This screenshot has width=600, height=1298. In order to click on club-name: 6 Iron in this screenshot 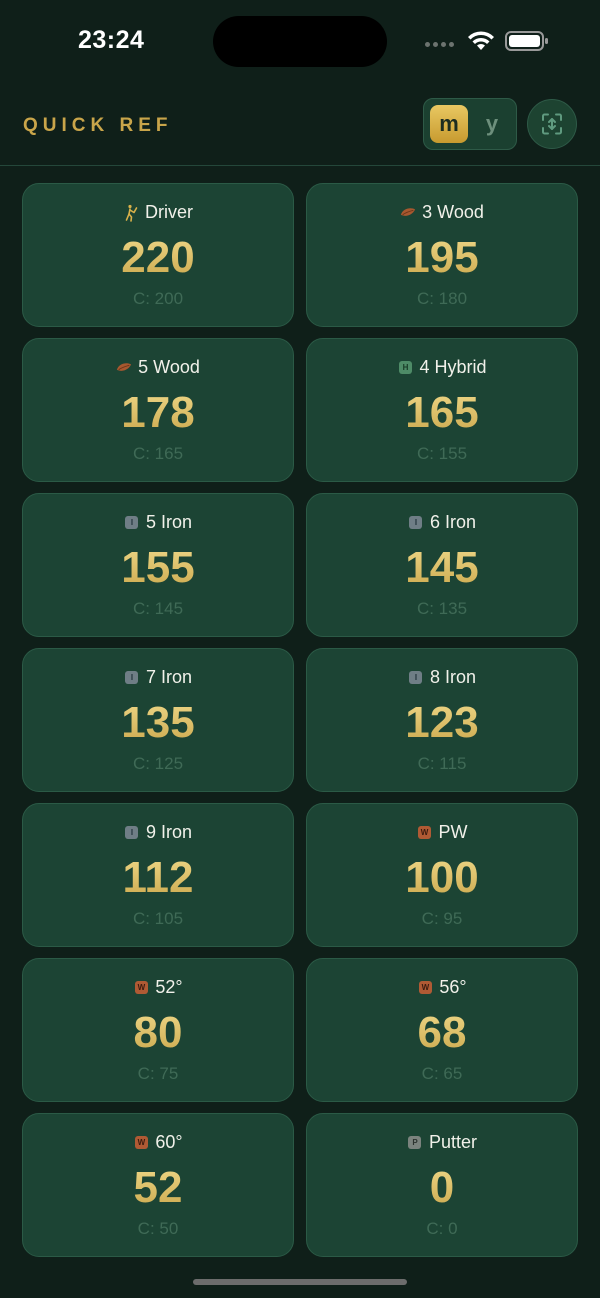, I will do `click(453, 522)`.